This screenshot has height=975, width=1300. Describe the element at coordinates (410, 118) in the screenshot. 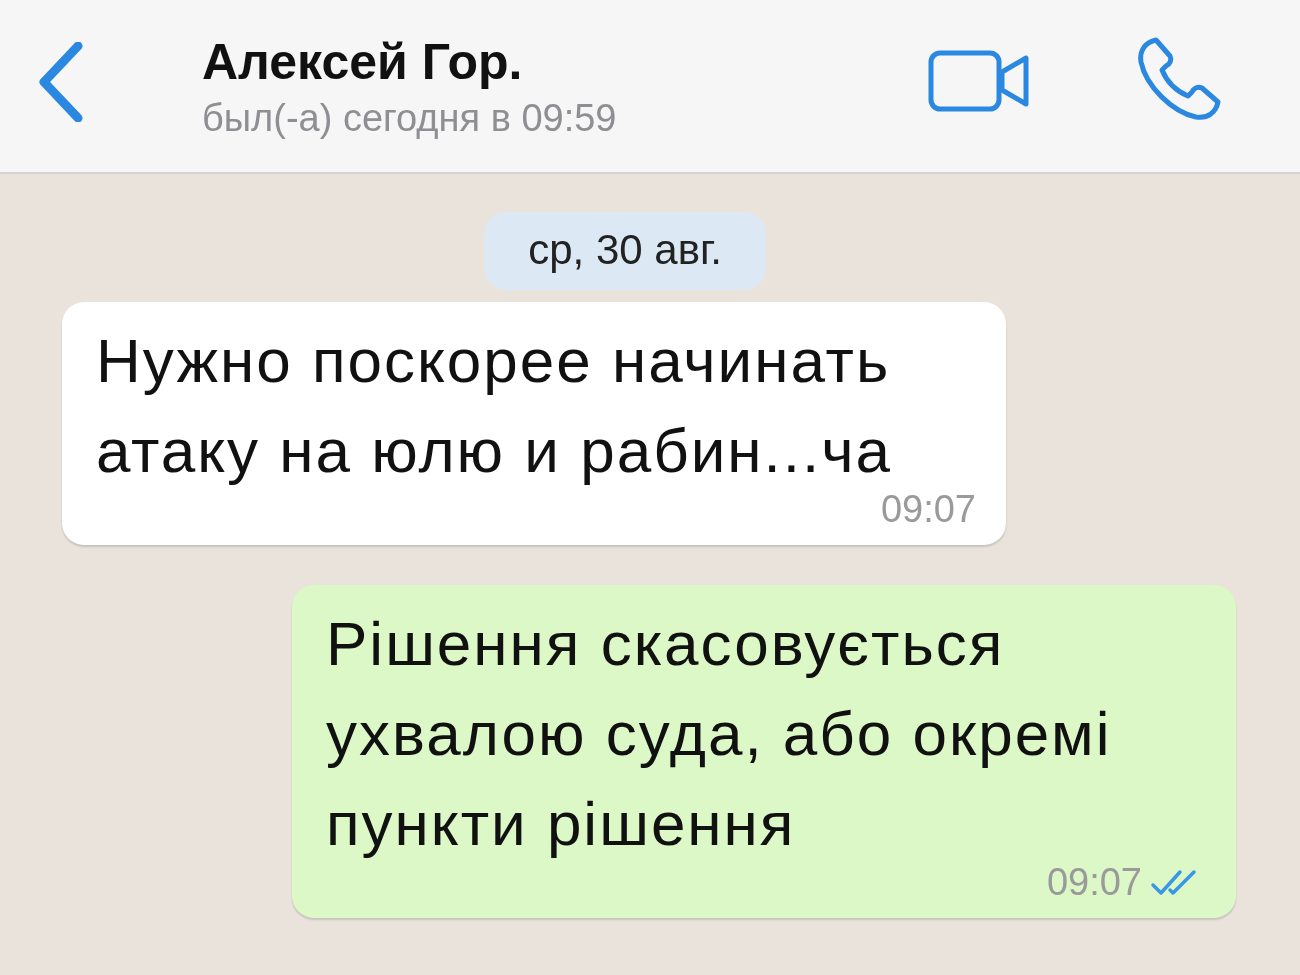

I see `last-seen-status: был(-а) сегодня в 09:59` at that location.